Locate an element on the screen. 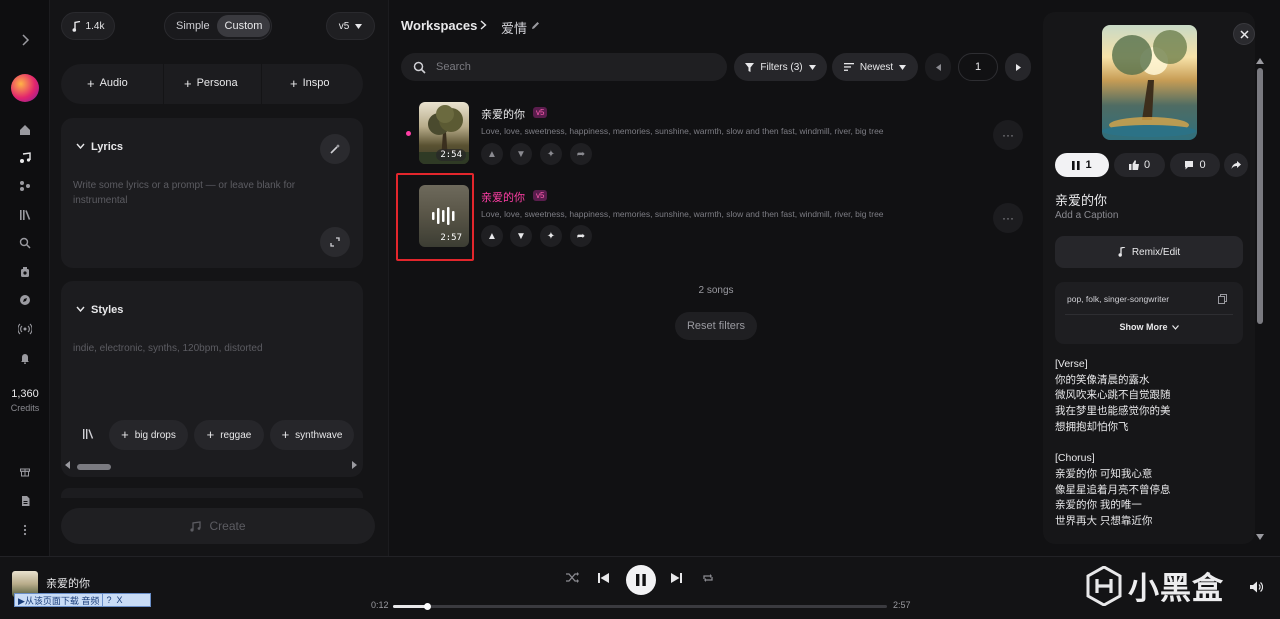 This screenshot has height=619, width=1280. style-chip: + synthwave is located at coordinates (312, 435).